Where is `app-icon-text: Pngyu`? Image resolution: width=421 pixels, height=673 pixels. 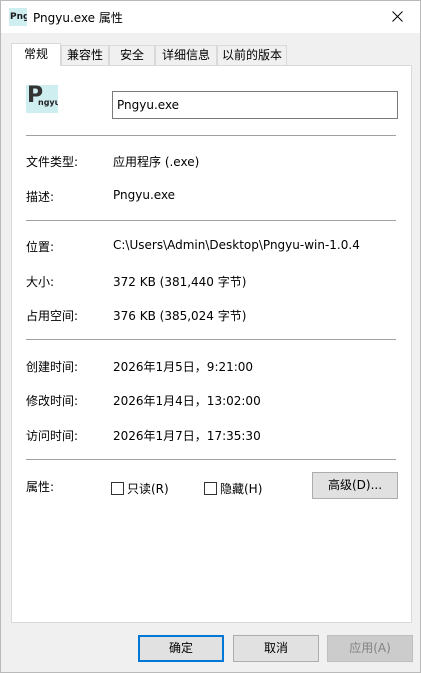
app-icon-text: Pngyu is located at coordinates (18, 17).